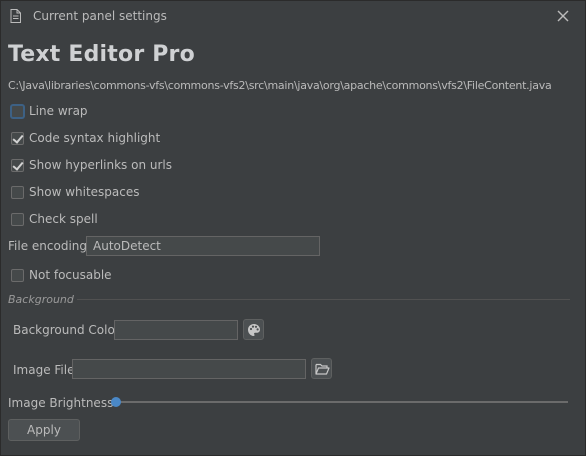 This screenshot has width=586, height=456. I want to click on background-color-label: Background Color, so click(66, 330).